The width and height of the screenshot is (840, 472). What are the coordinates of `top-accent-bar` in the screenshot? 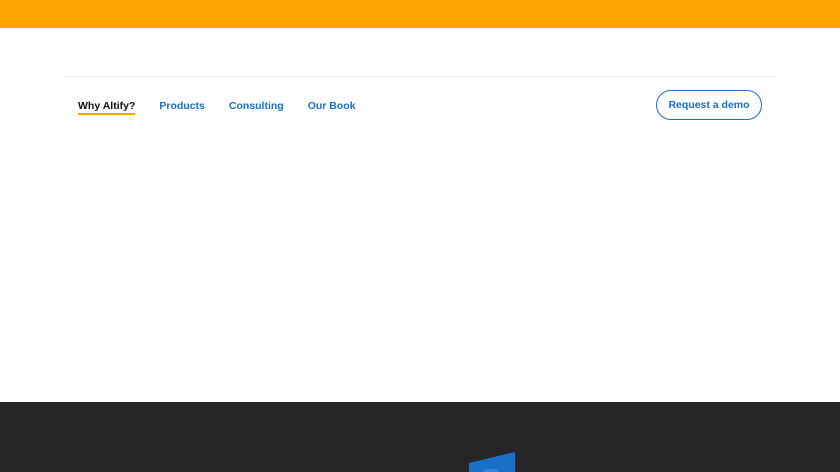 It's located at (420, 14).